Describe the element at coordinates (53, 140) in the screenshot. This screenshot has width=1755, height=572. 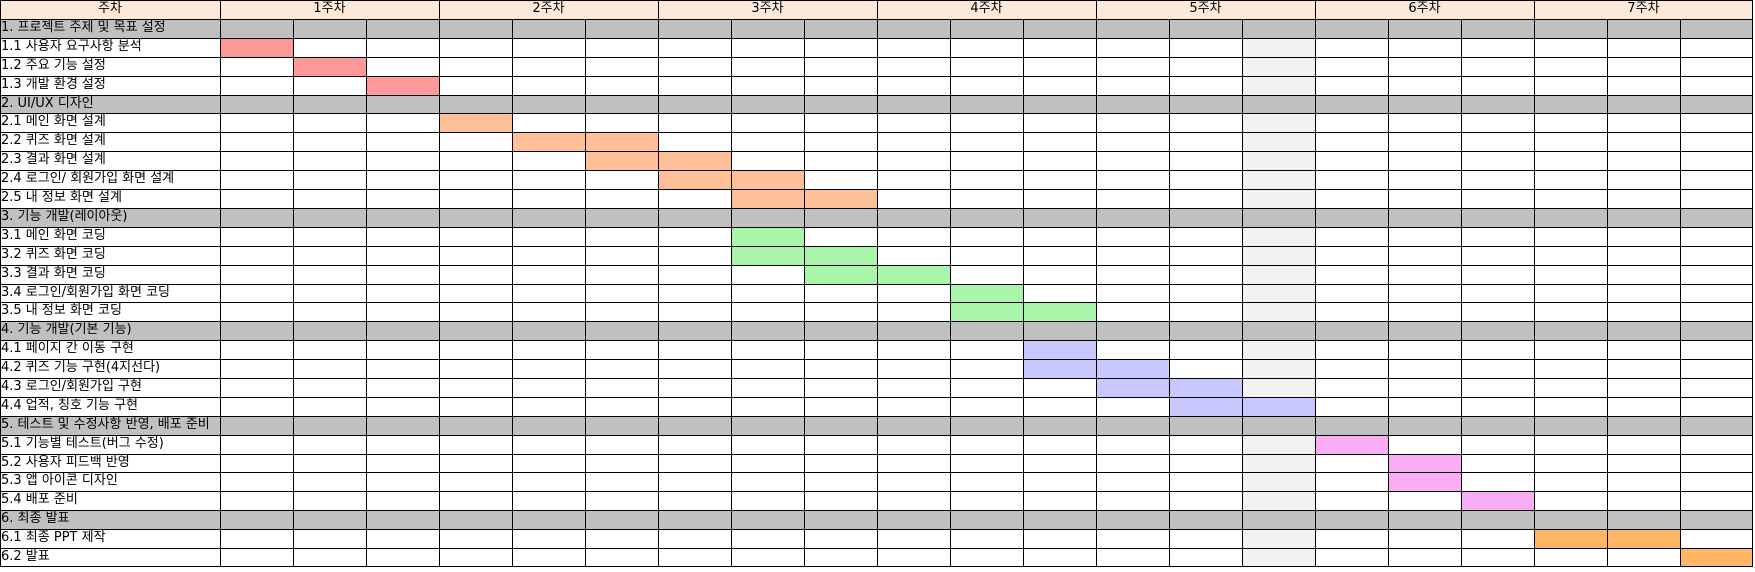
I see `task-label: 2.2 퀴즈 화면 설계` at that location.